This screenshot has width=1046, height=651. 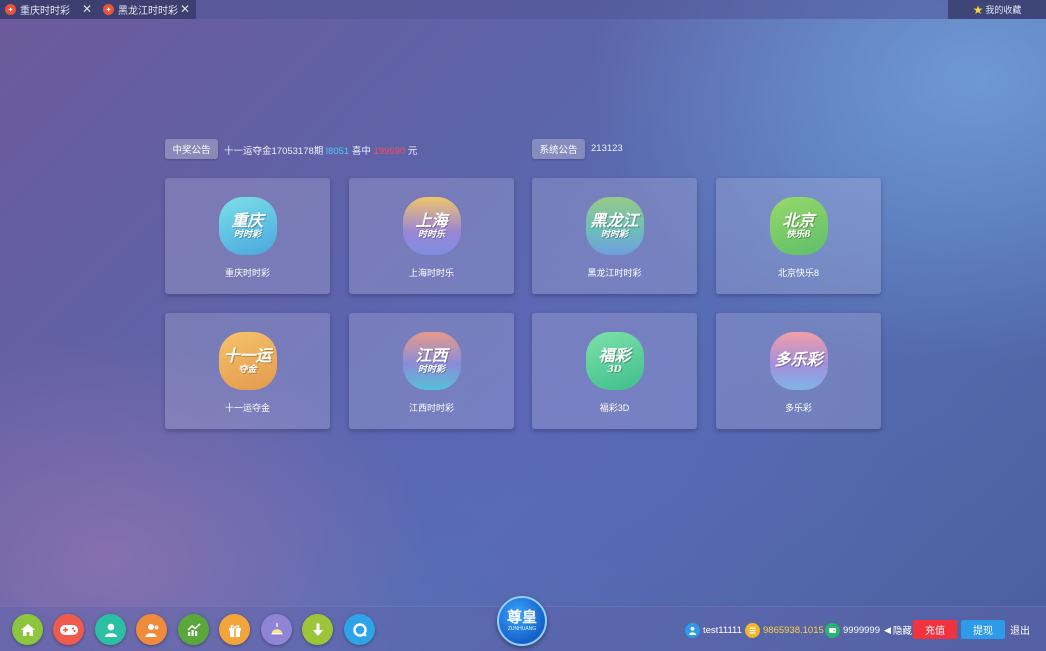 I want to click on badge-subtitle: 3D, so click(x=614, y=369).